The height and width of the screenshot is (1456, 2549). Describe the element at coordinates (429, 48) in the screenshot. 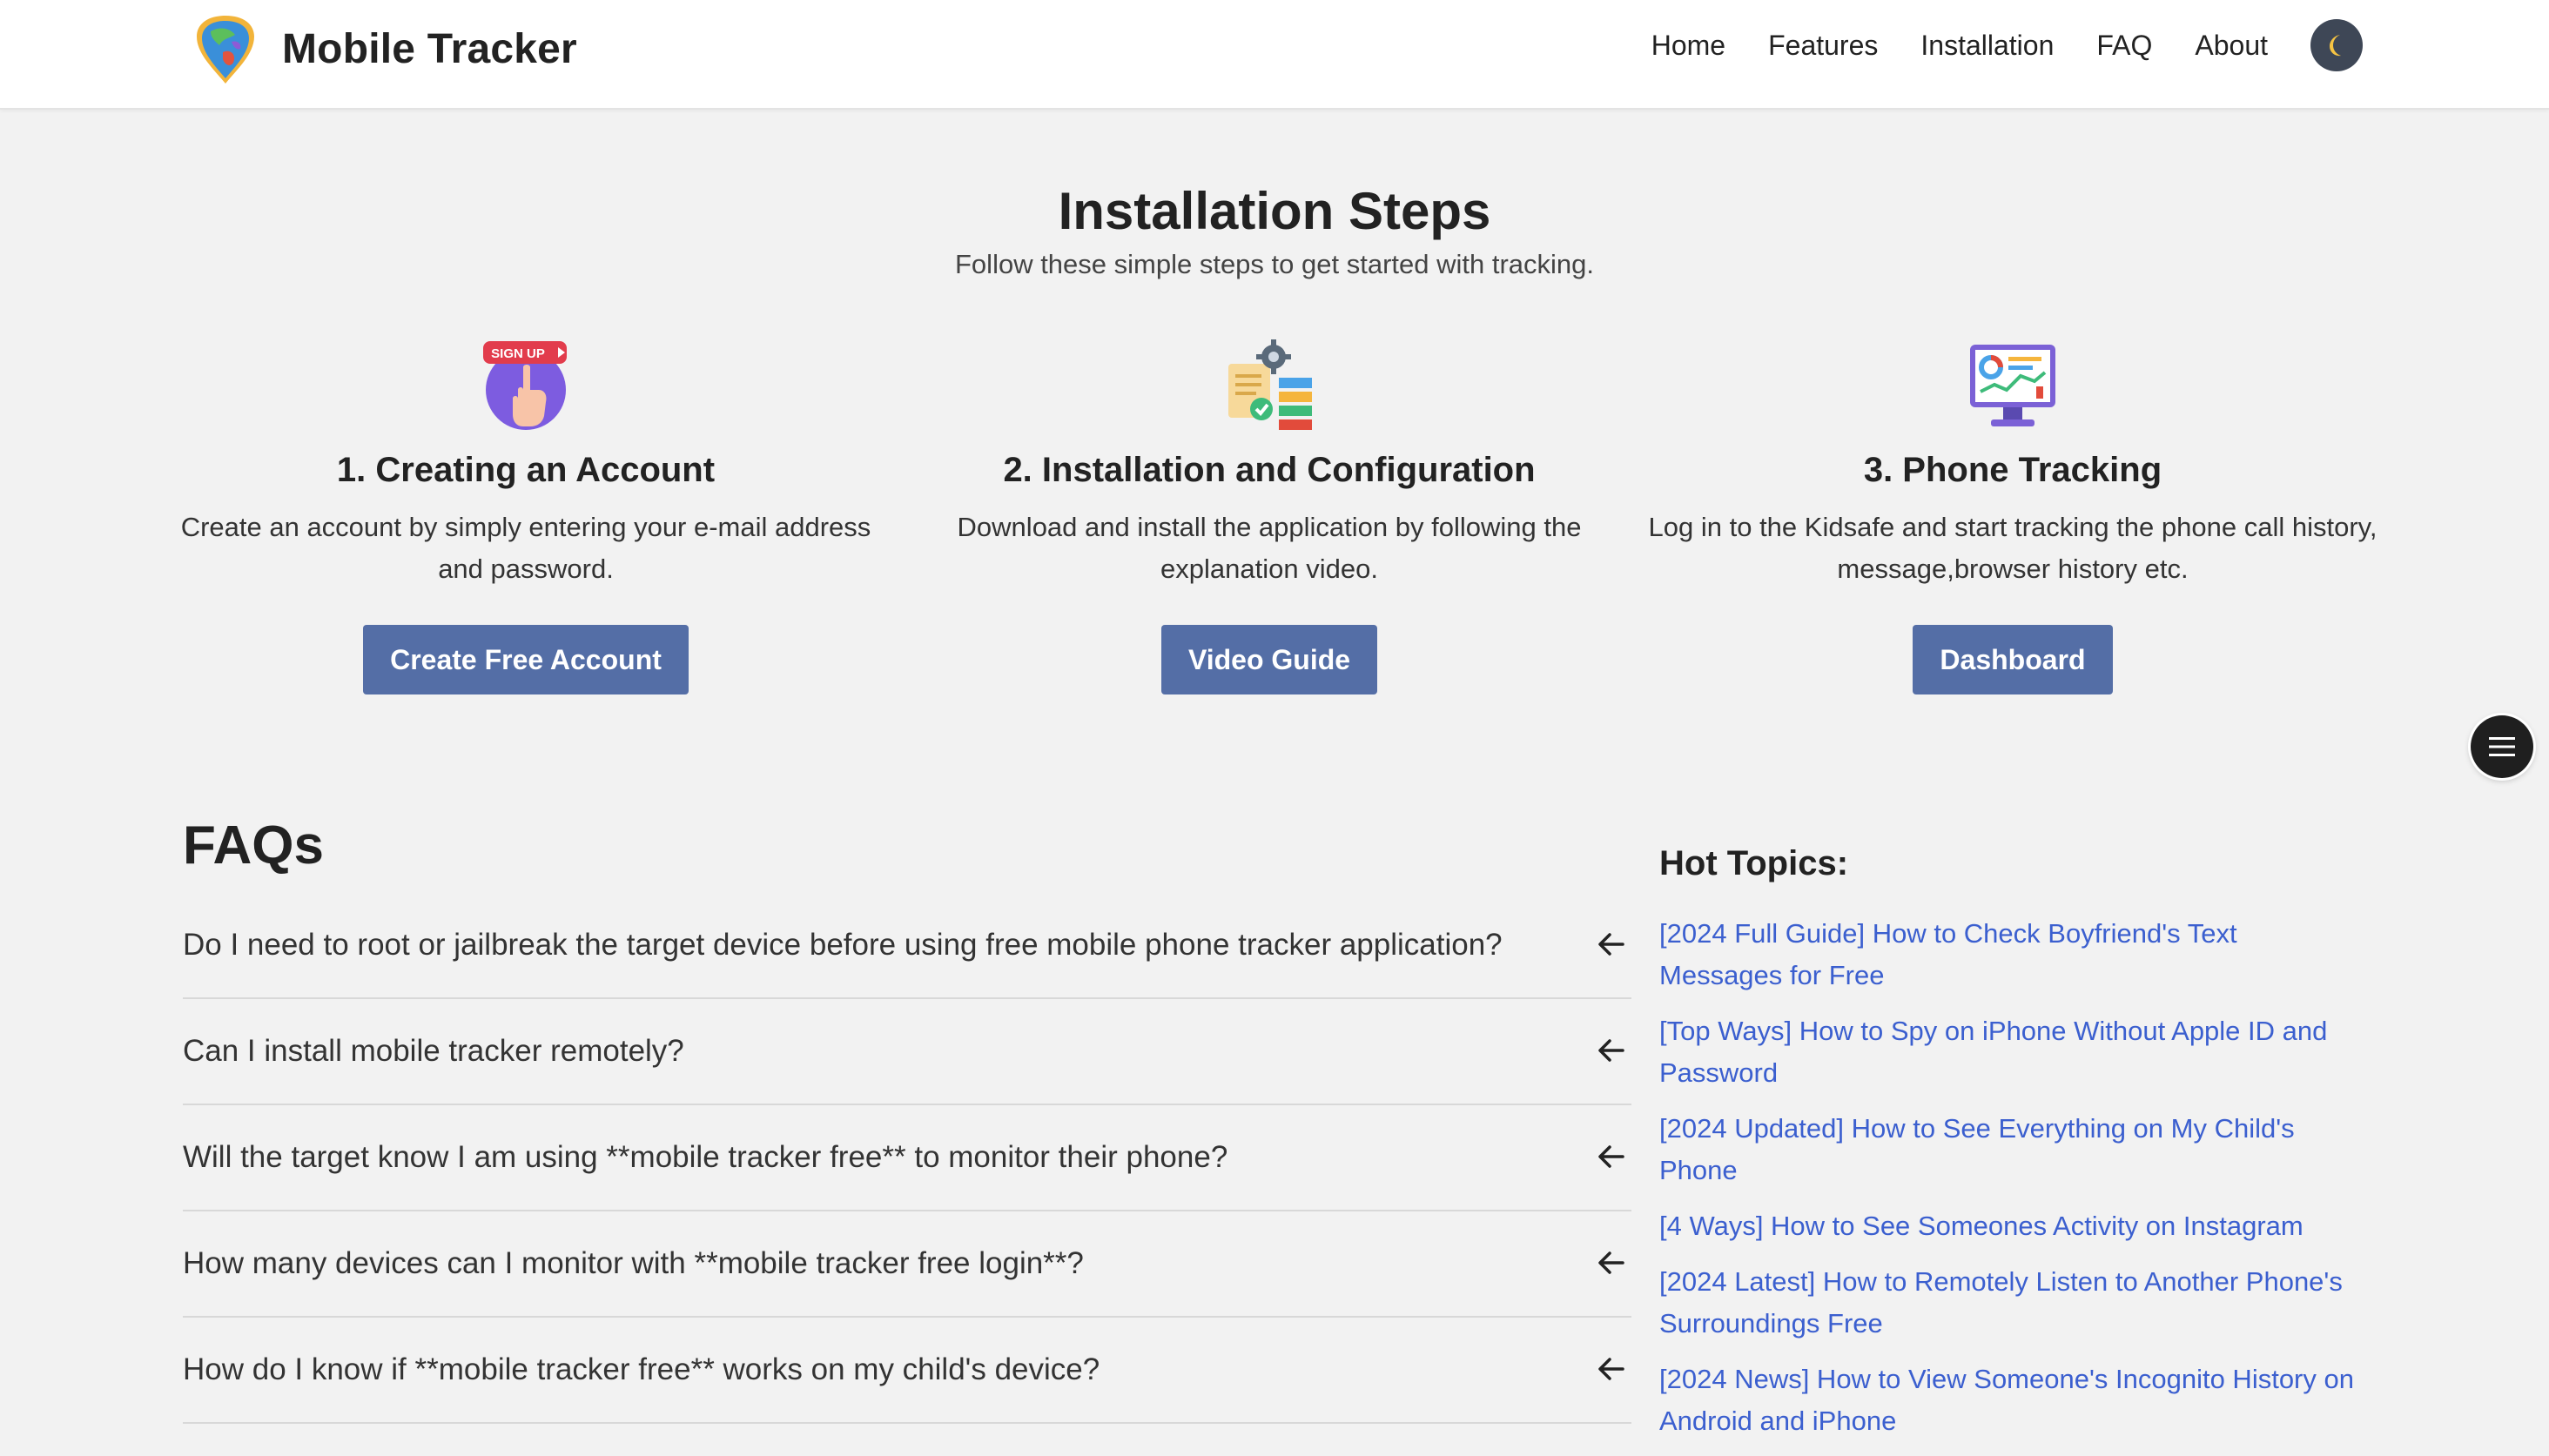

I see `brand-name: Mobile Tracker` at that location.